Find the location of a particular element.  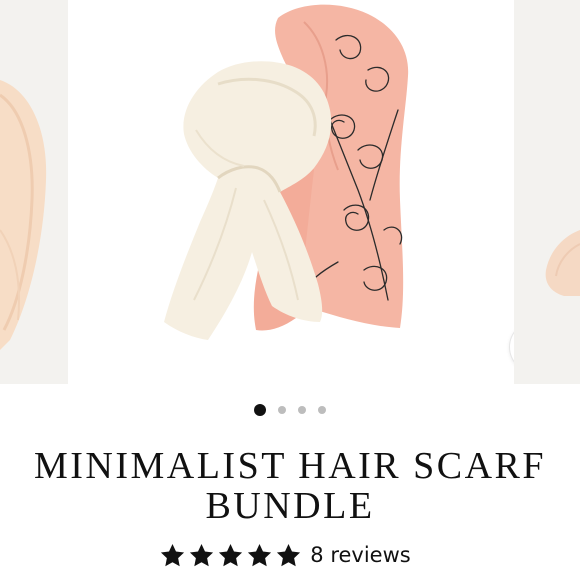

product-title: MINIMALIST HAIR SCARF BUNDLE is located at coordinates (290, 486).